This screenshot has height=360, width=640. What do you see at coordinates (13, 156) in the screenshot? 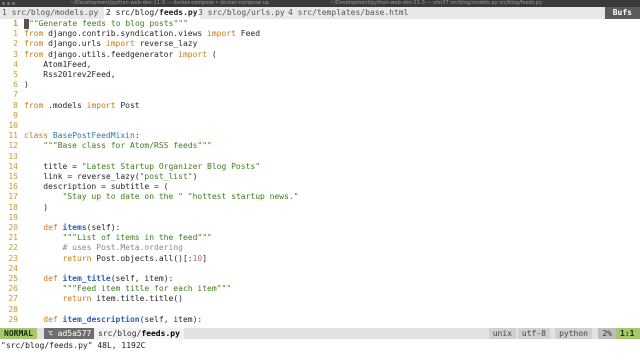
I see `line-number: 13` at bounding box center [13, 156].